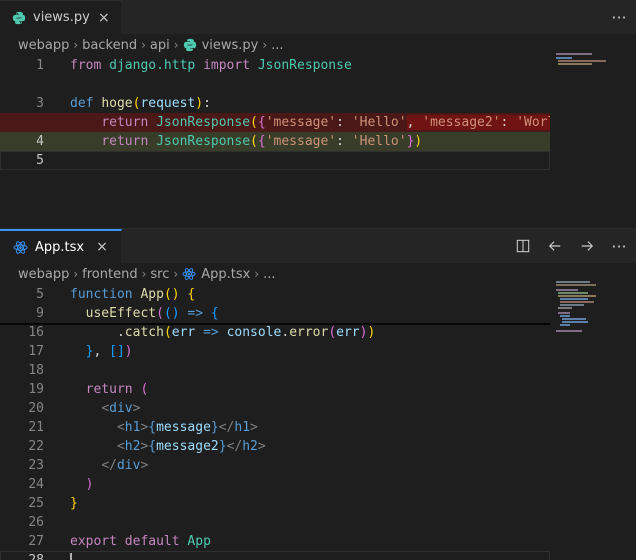  What do you see at coordinates (275, 446) in the screenshot?
I see `code-line: 22 <h2>{message2}</h2>` at bounding box center [275, 446].